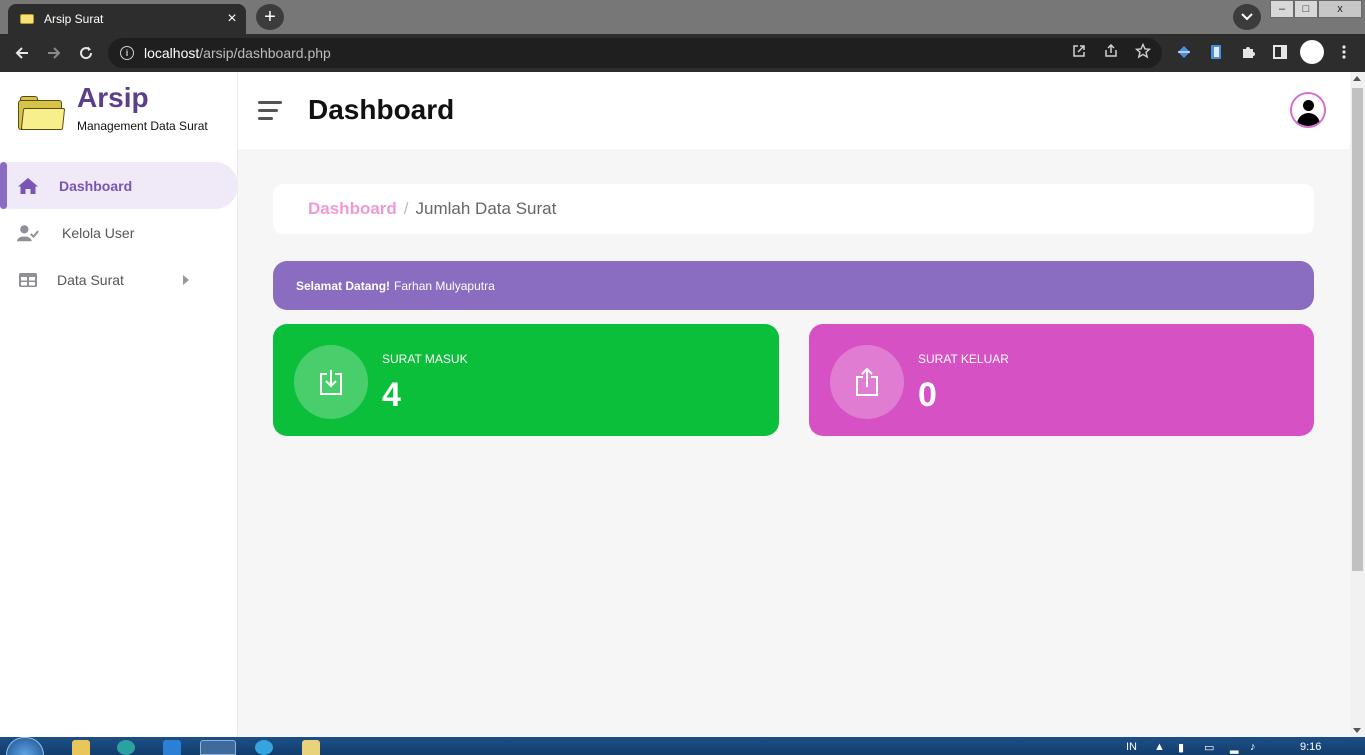 The height and width of the screenshot is (755, 1365). I want to click on back-button, so click(22, 53).